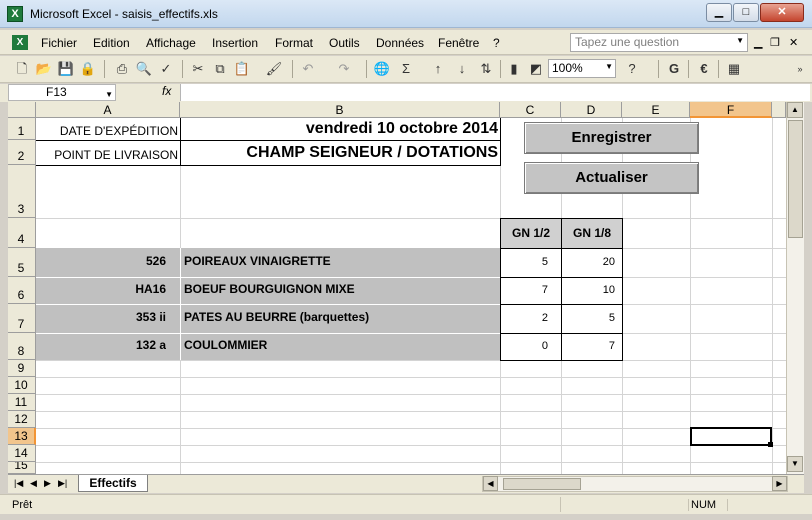 Image resolution: width=812 pixels, height=520 pixels. I want to click on save-button: Enregistrer, so click(611, 138).